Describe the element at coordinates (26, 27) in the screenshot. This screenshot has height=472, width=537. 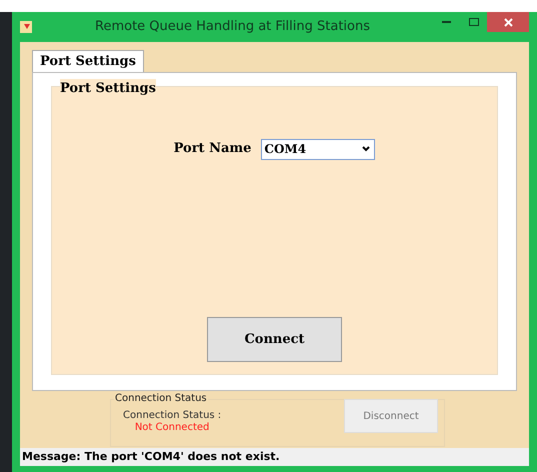
I see `app-icon` at that location.